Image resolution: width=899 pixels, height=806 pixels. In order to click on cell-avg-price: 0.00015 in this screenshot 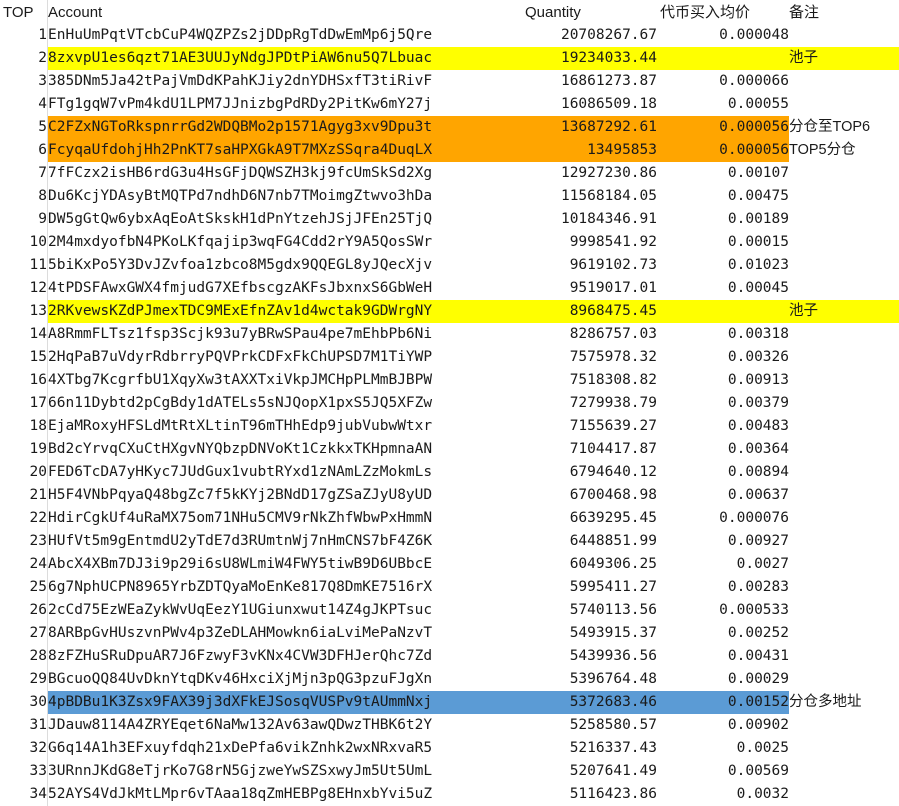, I will do `click(723, 242)`.